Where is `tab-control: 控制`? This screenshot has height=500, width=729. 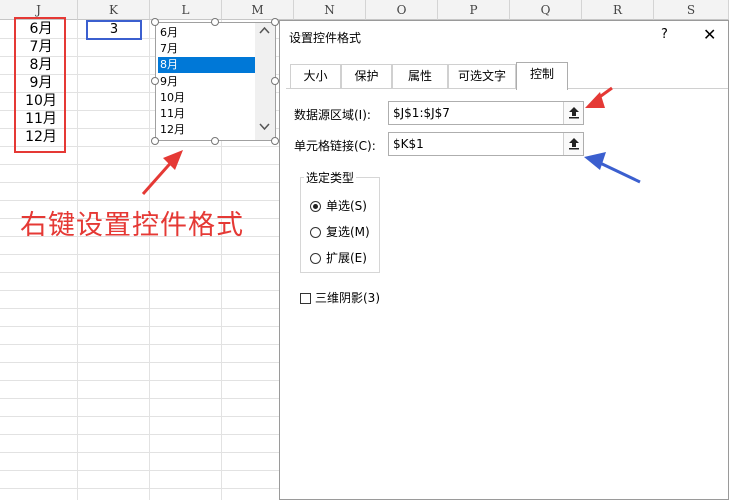 tab-control: 控制 is located at coordinates (542, 76).